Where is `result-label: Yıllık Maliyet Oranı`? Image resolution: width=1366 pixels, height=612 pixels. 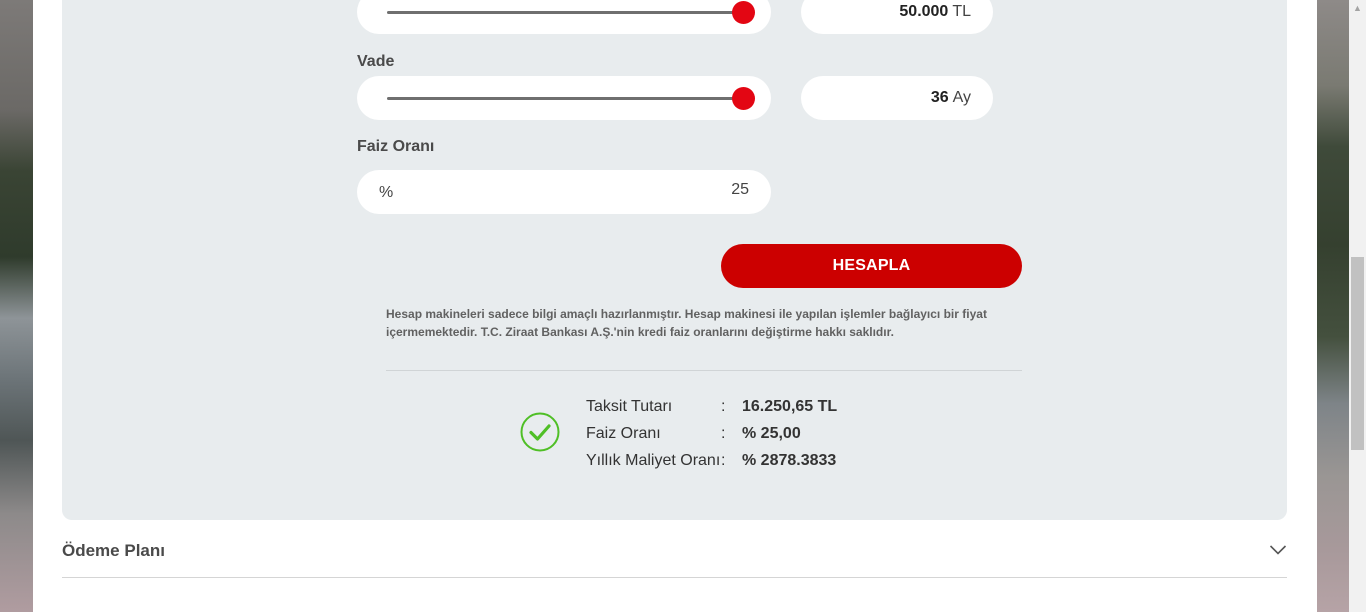 result-label: Yıllık Maliyet Oranı is located at coordinates (653, 460).